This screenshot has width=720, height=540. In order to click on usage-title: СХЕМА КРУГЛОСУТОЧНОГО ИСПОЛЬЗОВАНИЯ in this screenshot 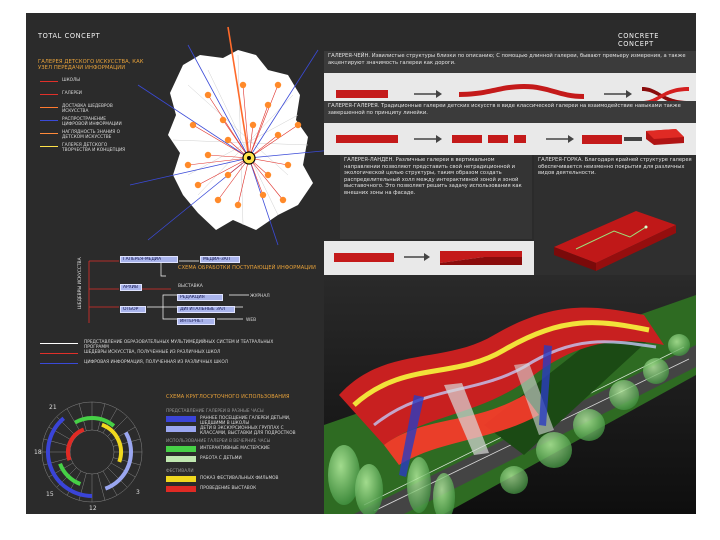, I will do `click(228, 397)`.